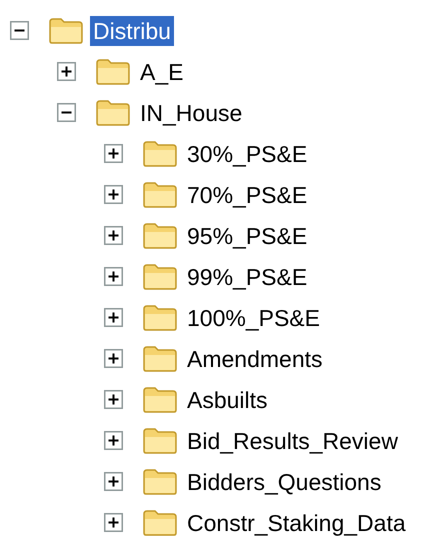  Describe the element at coordinates (247, 195) in the screenshot. I see `folder-label: 70%_PS&E` at that location.